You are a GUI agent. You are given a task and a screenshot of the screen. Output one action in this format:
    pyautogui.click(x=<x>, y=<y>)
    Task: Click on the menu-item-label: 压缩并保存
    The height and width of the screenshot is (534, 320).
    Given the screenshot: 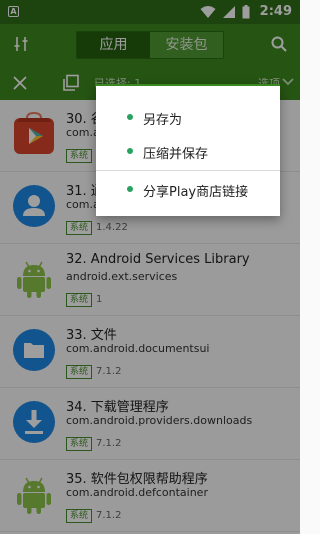 What is the action you would take?
    pyautogui.click(x=176, y=154)
    